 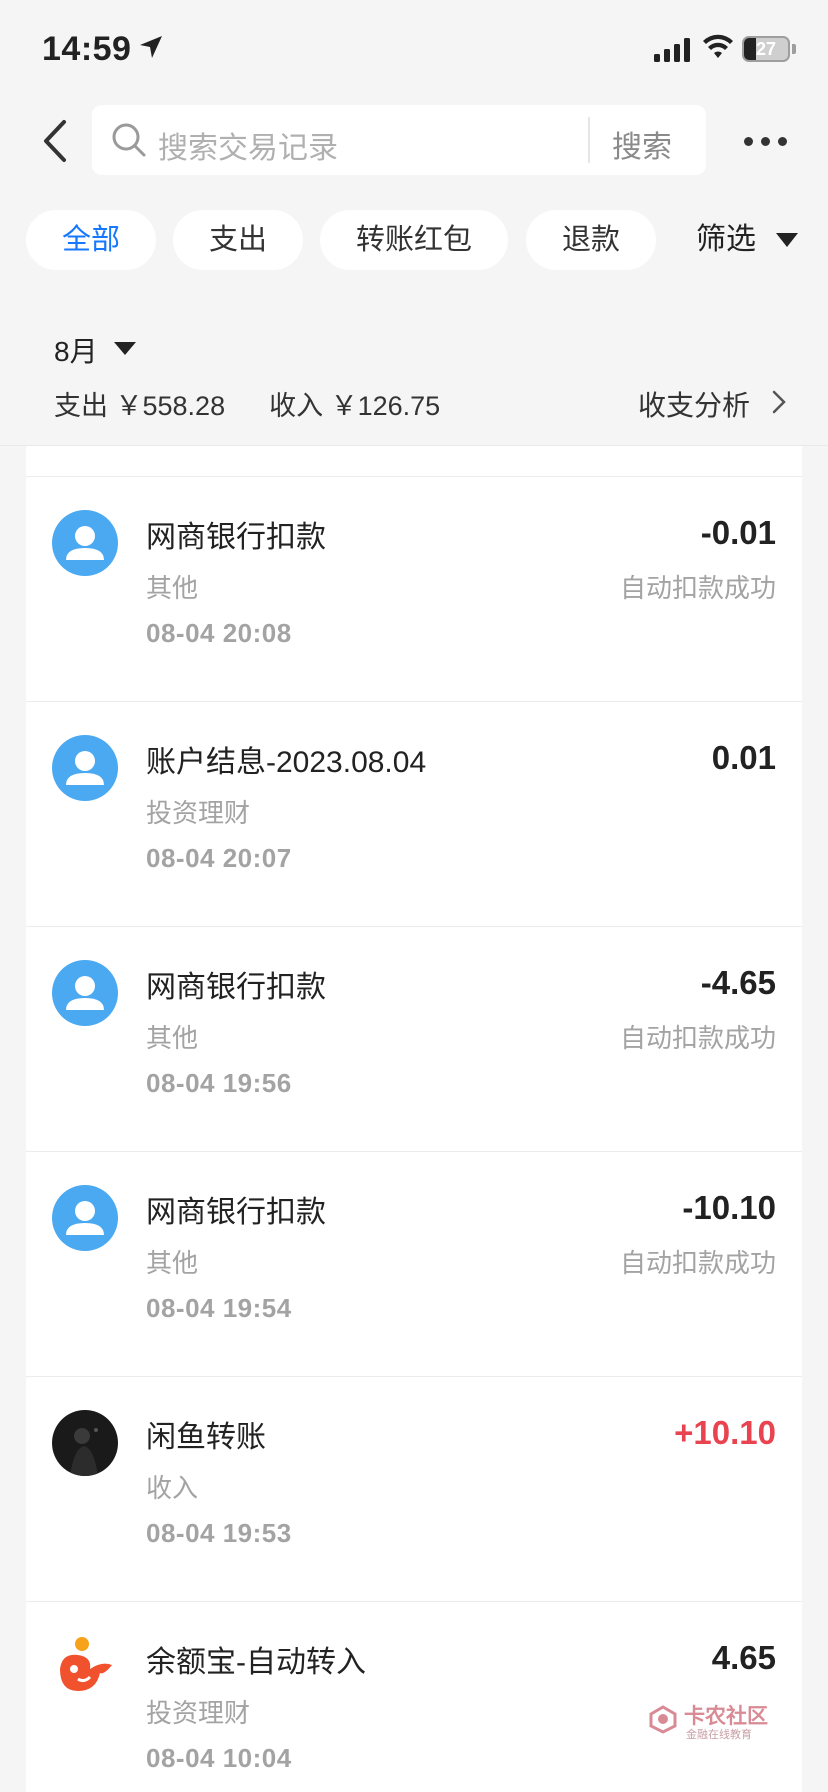 What do you see at coordinates (219, 1758) in the screenshot?
I see `transaction-time: 08-04 10:04` at bounding box center [219, 1758].